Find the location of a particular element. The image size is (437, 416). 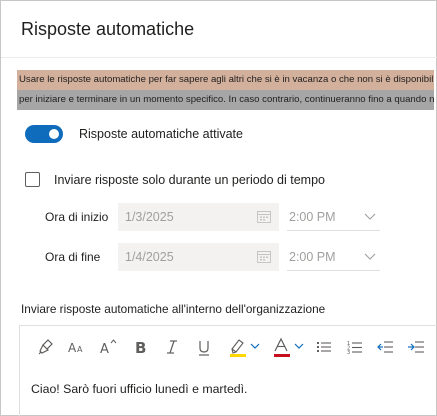

highlight-icon is located at coordinates (246, 347).